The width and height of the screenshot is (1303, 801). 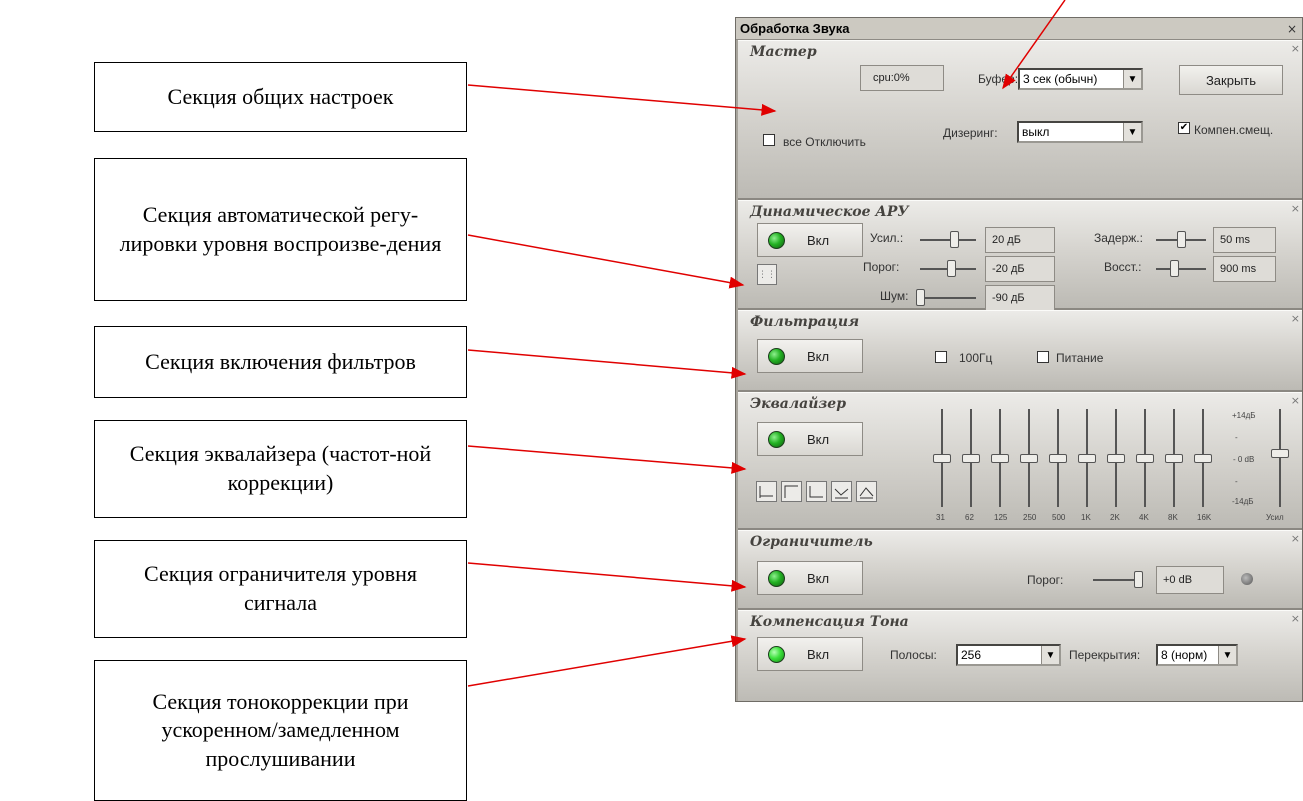 What do you see at coordinates (811, 542) in the screenshot?
I see `limiter-title: Ограничитель` at bounding box center [811, 542].